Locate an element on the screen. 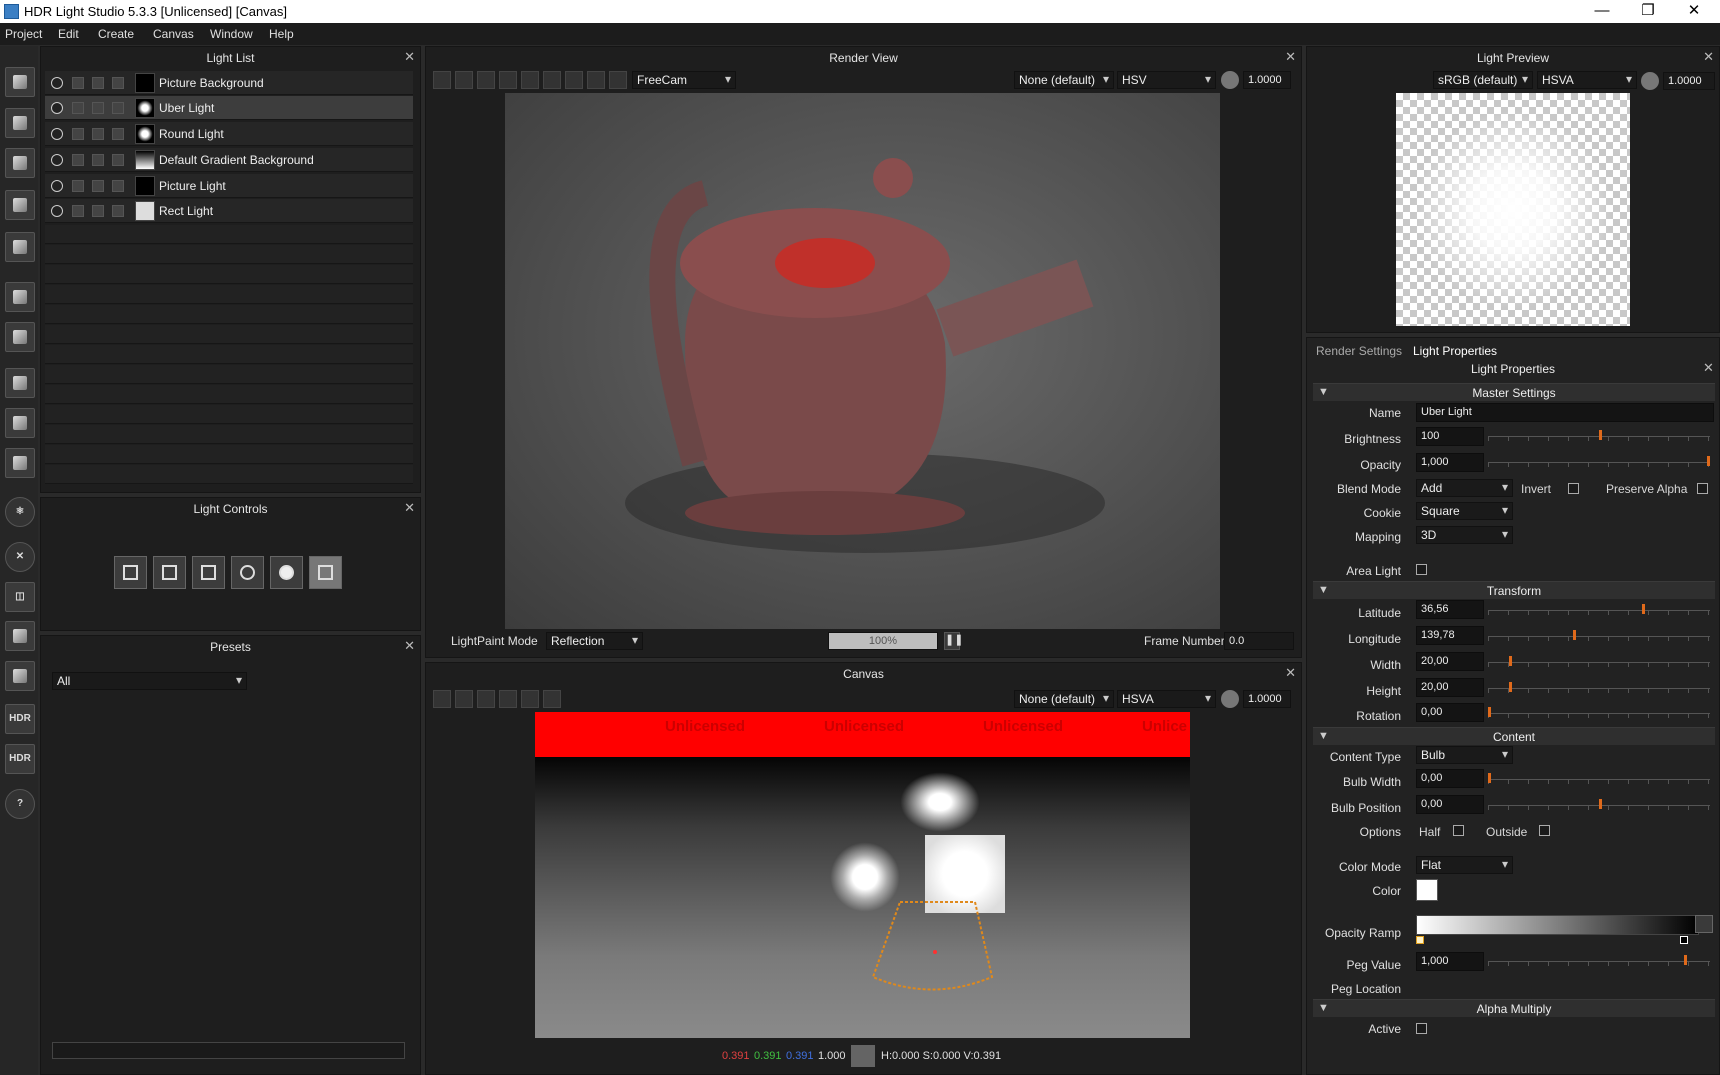  close-window-button: ✕ is located at coordinates (1694, 11).